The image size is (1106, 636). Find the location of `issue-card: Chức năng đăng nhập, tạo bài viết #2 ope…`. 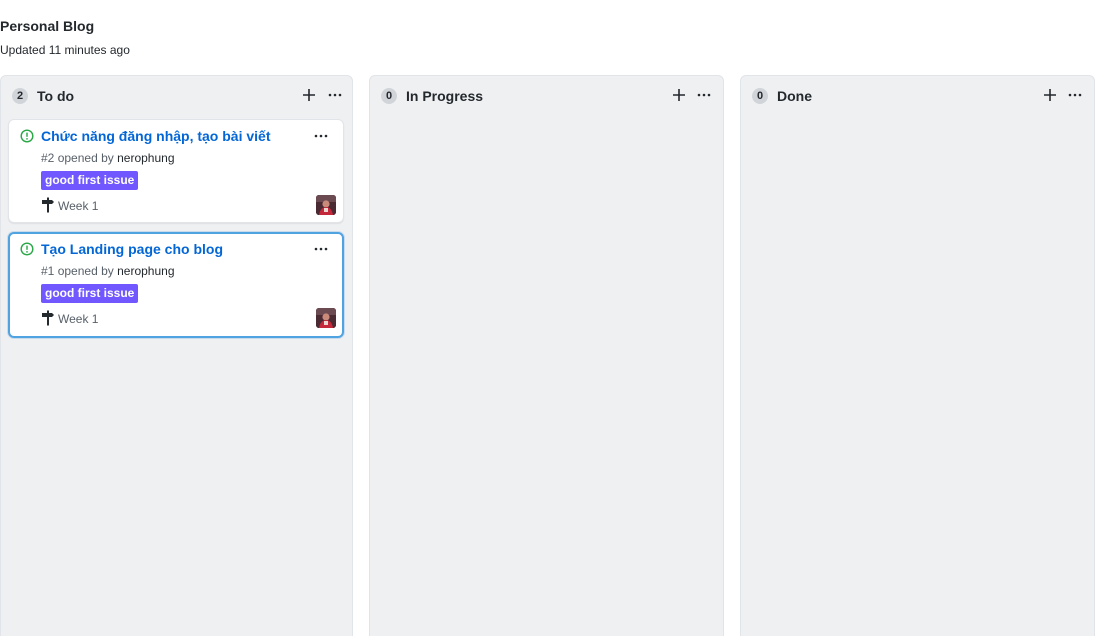

issue-card: Chức năng đăng nhập, tạo bài viết #2 ope… is located at coordinates (176, 171).